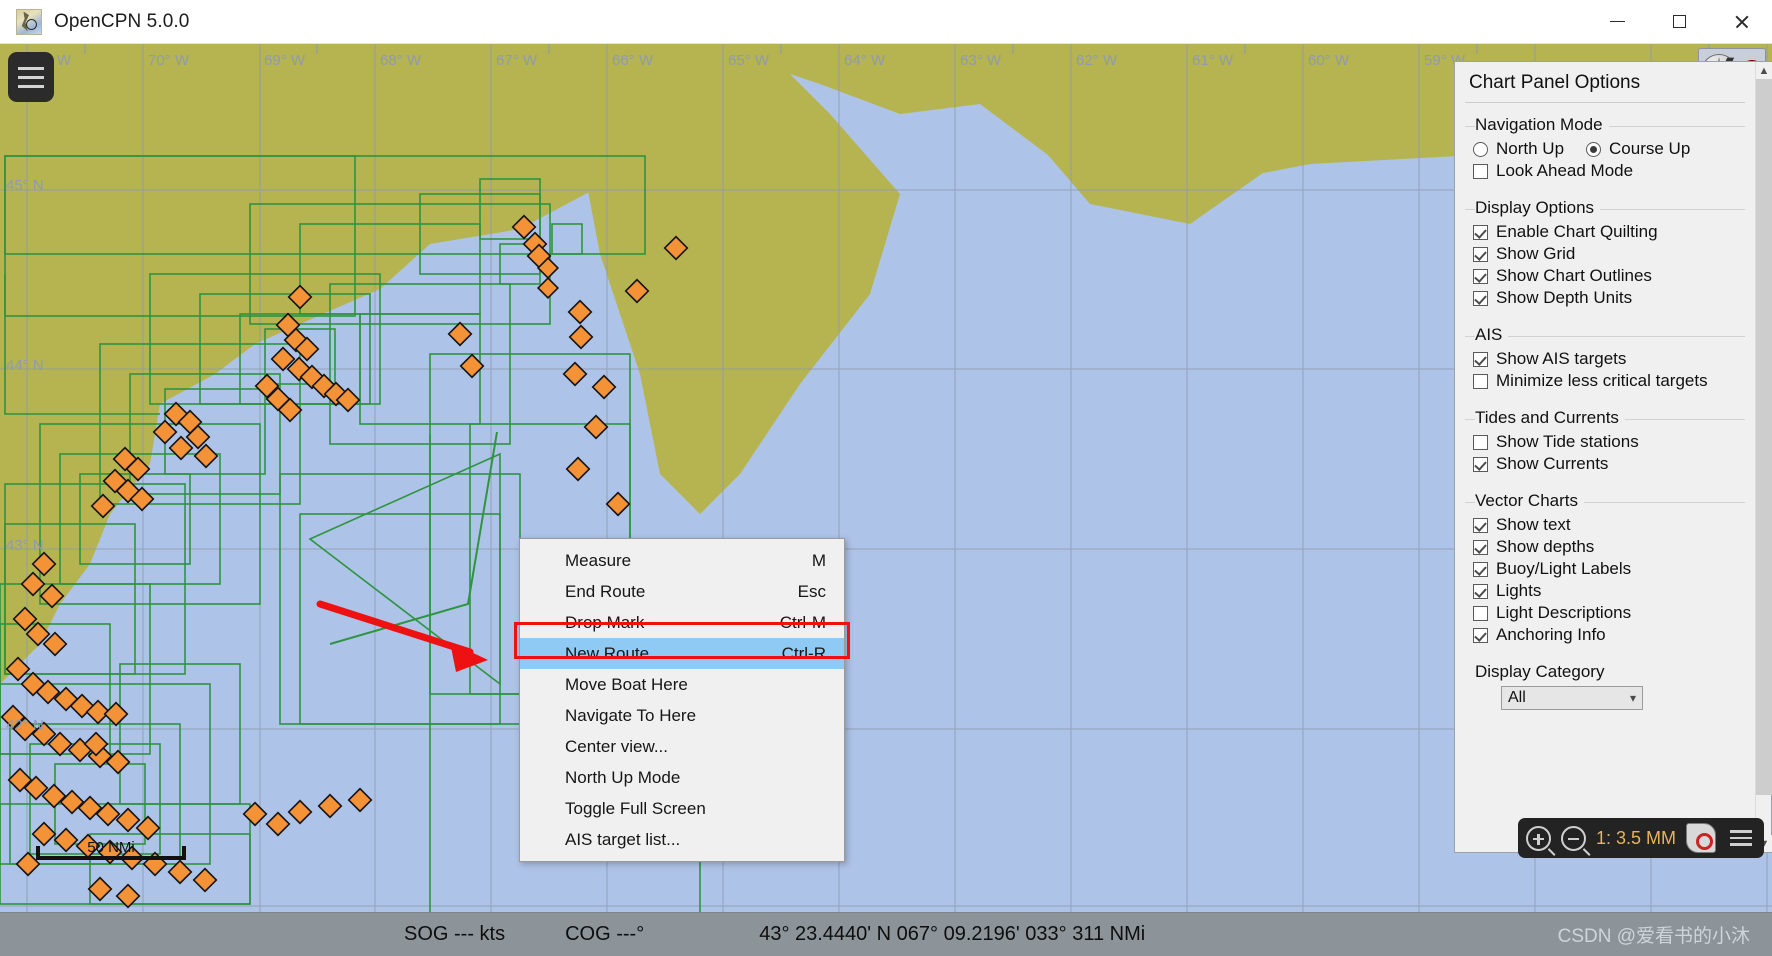 The width and height of the screenshot is (1772, 956). Describe the element at coordinates (31, 86) in the screenshot. I see `hamburger-bar` at that location.